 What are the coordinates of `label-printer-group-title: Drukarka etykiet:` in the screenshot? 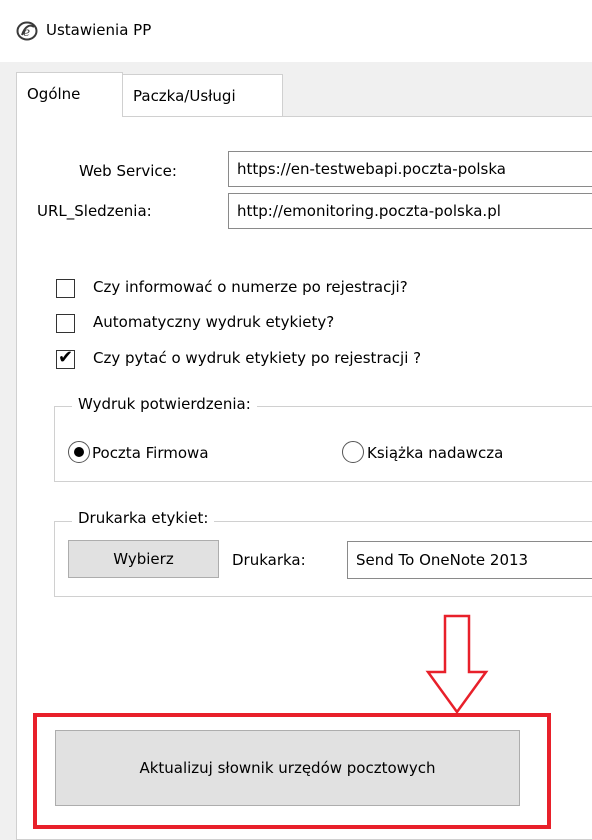 It's located at (143, 518).